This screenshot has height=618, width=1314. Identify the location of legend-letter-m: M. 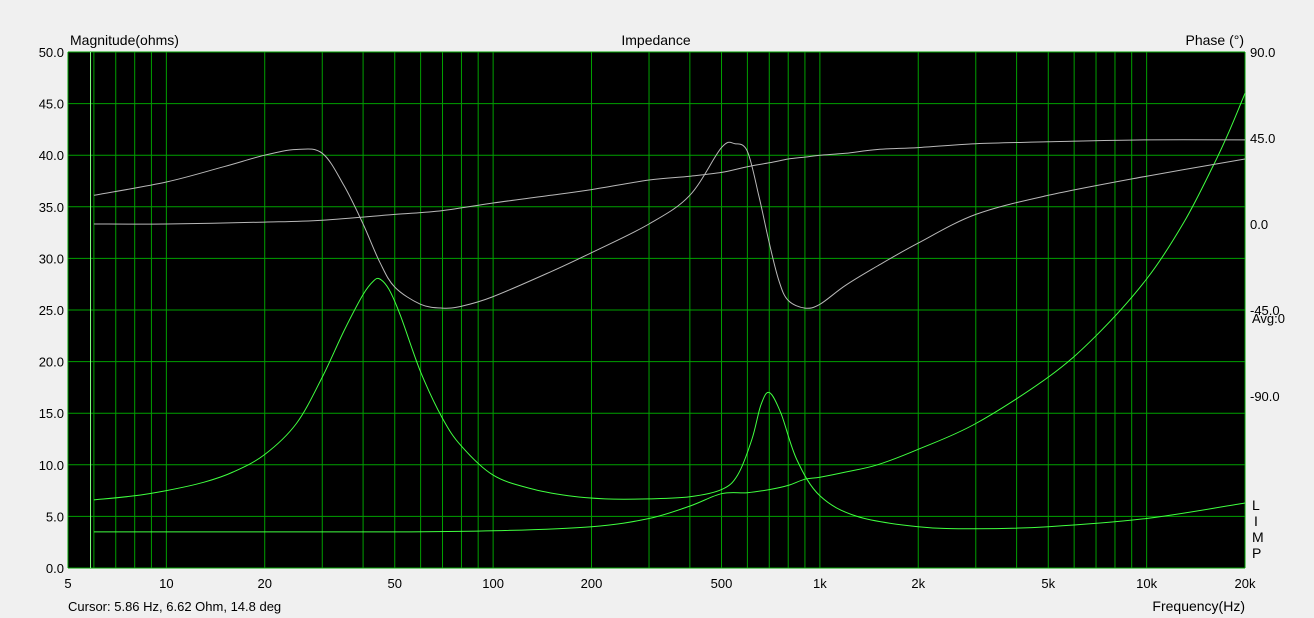
(1258, 537).